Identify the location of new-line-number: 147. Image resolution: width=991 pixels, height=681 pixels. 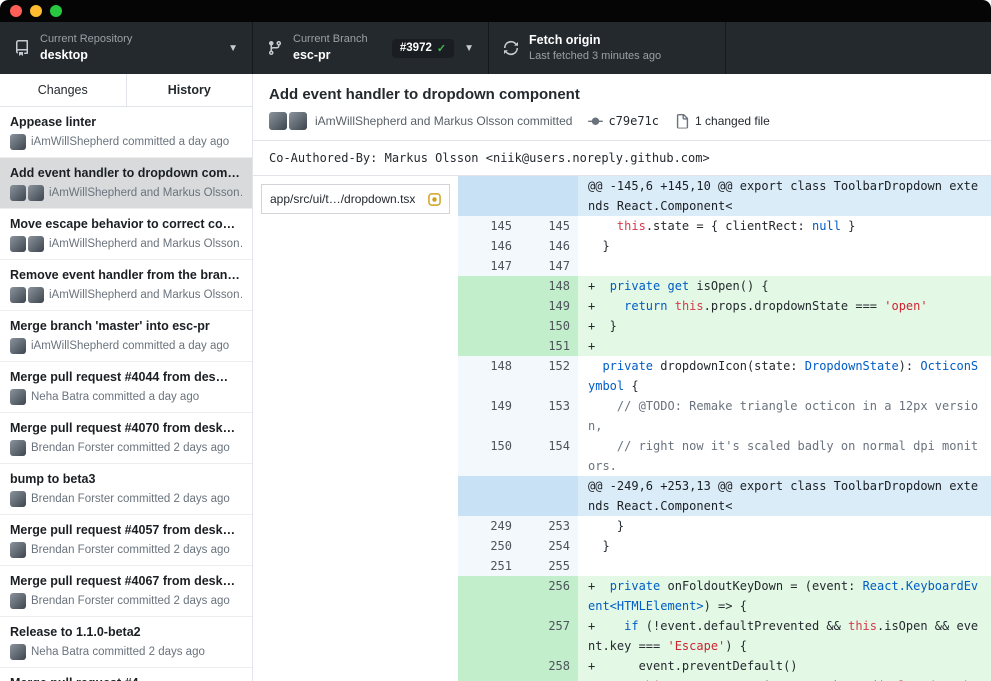
(549, 266).